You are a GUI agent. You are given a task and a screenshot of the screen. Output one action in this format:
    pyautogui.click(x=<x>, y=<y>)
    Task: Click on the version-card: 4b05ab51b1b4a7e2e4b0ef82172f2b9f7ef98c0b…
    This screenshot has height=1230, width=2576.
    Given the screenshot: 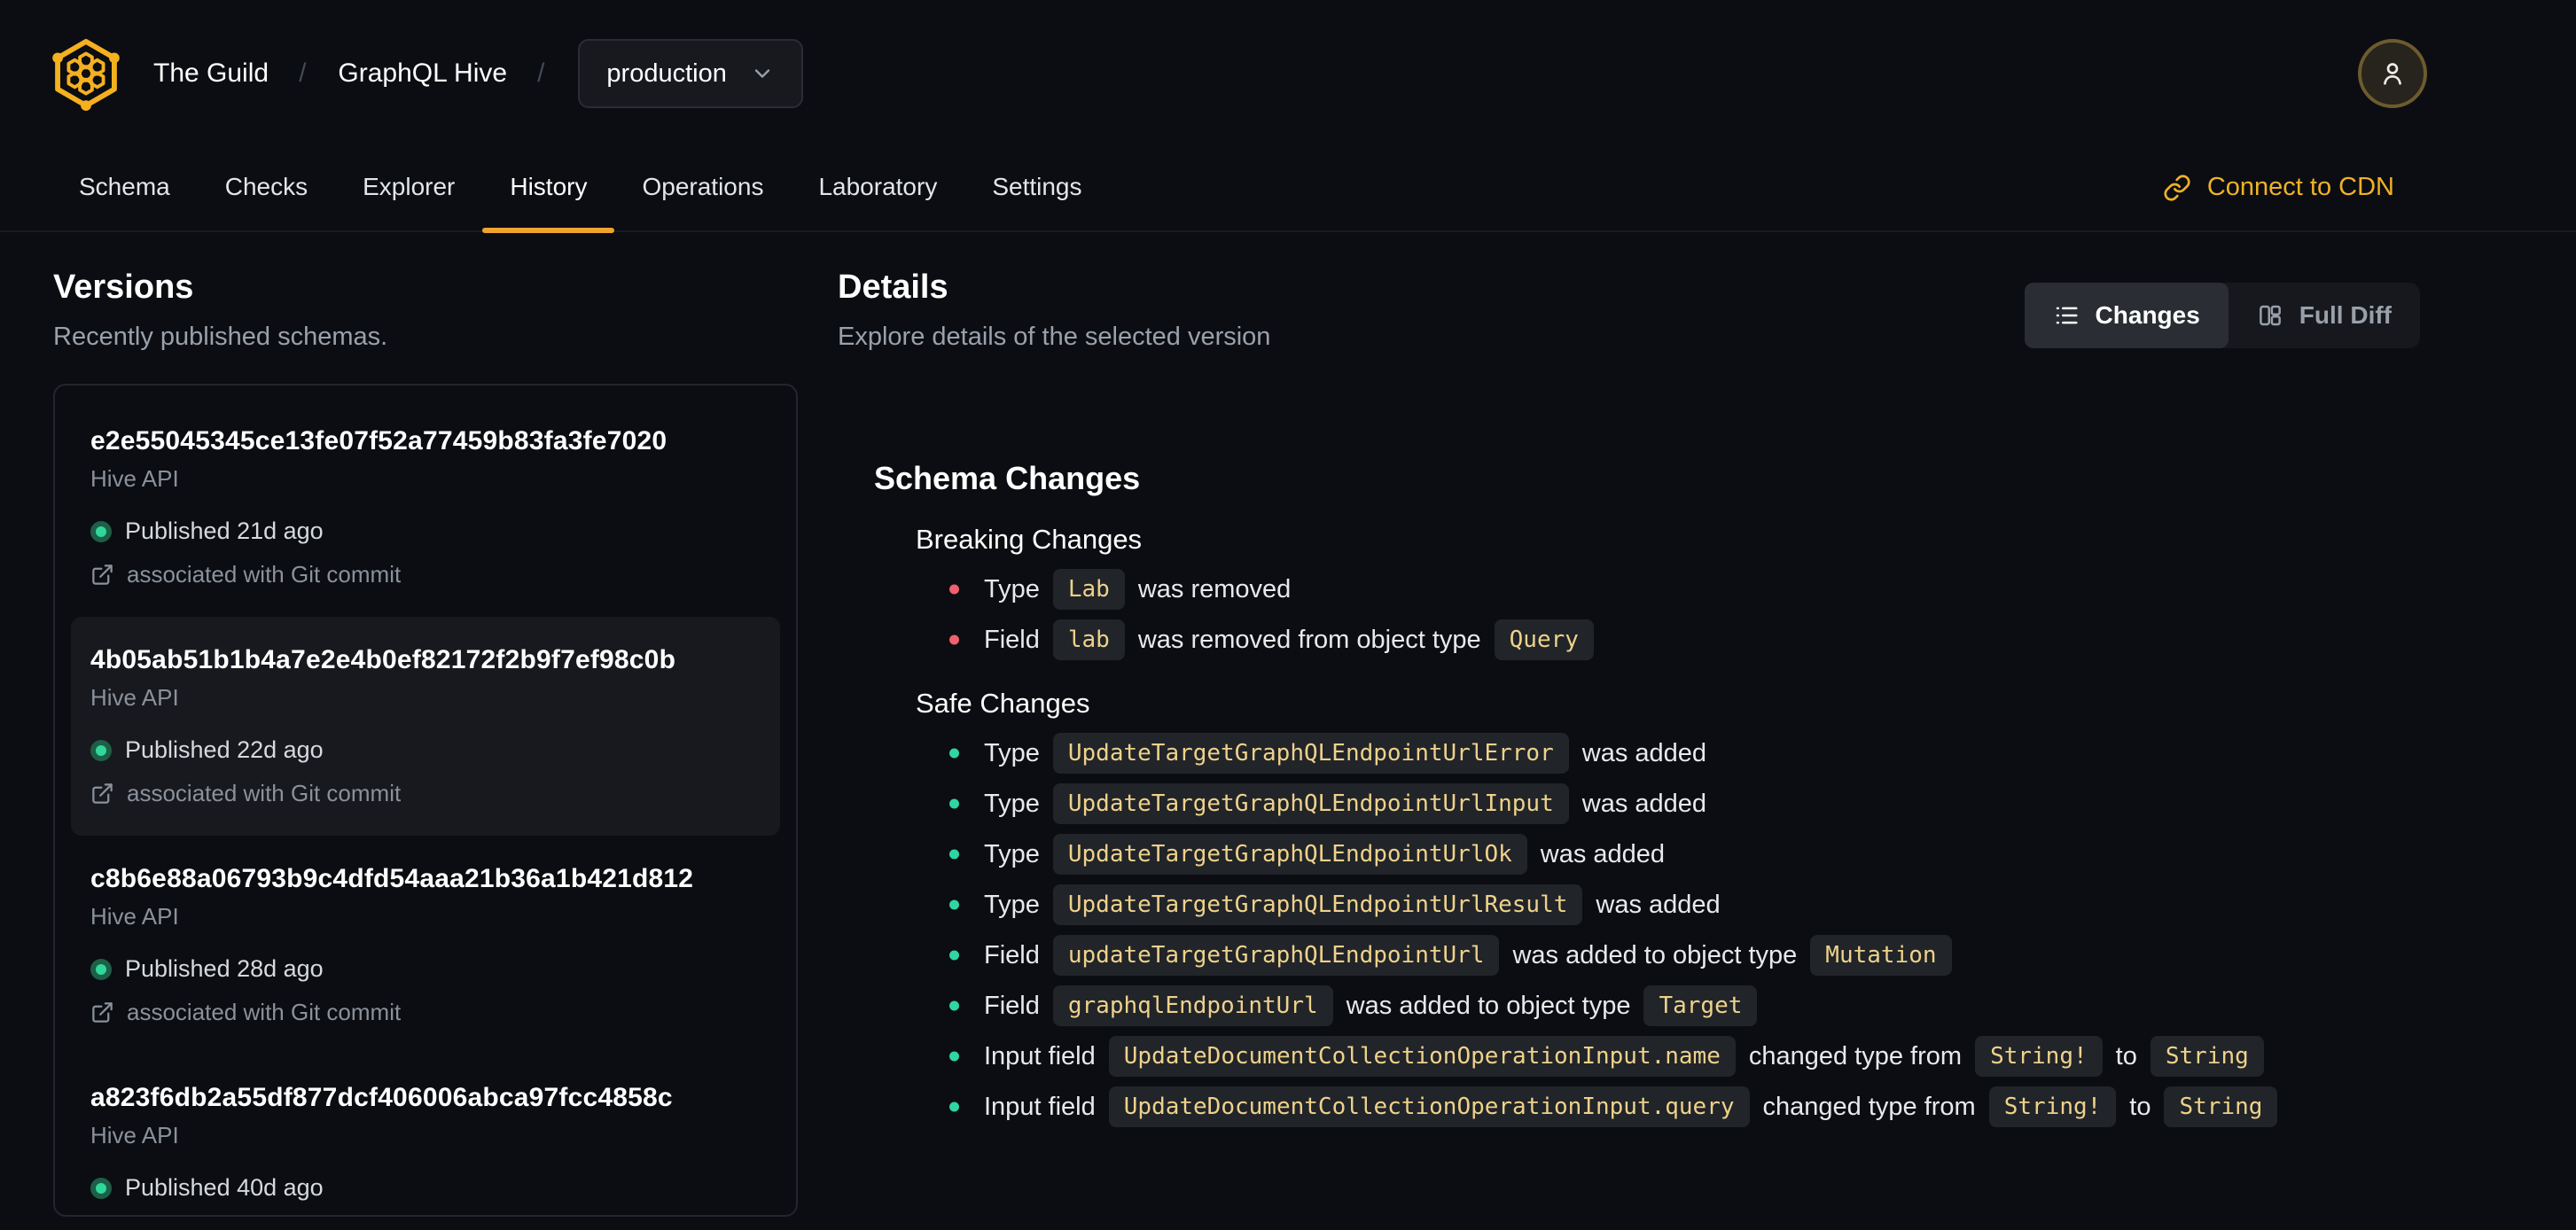 What is the action you would take?
    pyautogui.click(x=425, y=726)
    